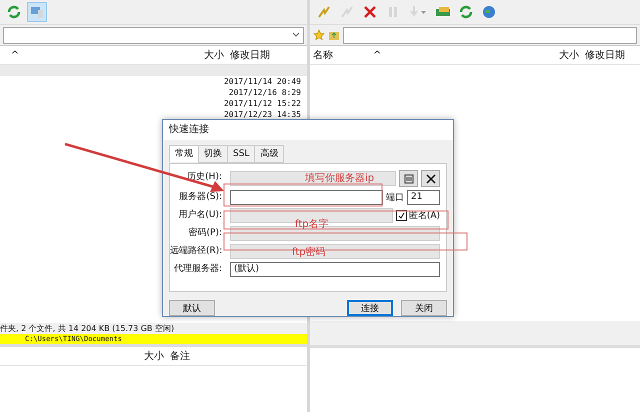  Describe the element at coordinates (334, 35) in the screenshot. I see `folder-up-icon` at that location.